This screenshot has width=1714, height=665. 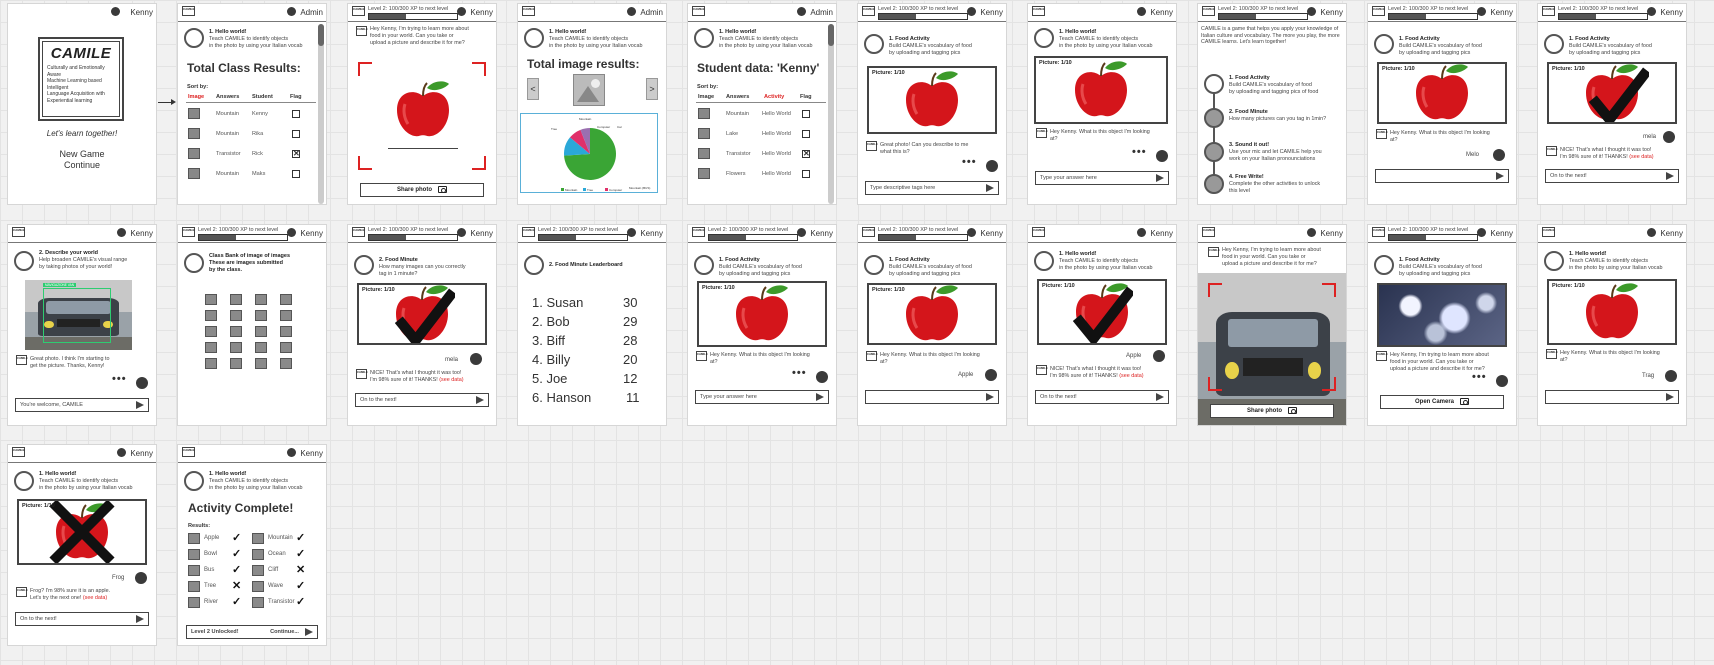 What do you see at coordinates (761, 117) in the screenshot?
I see `table-row: Mountain Hello World` at bounding box center [761, 117].